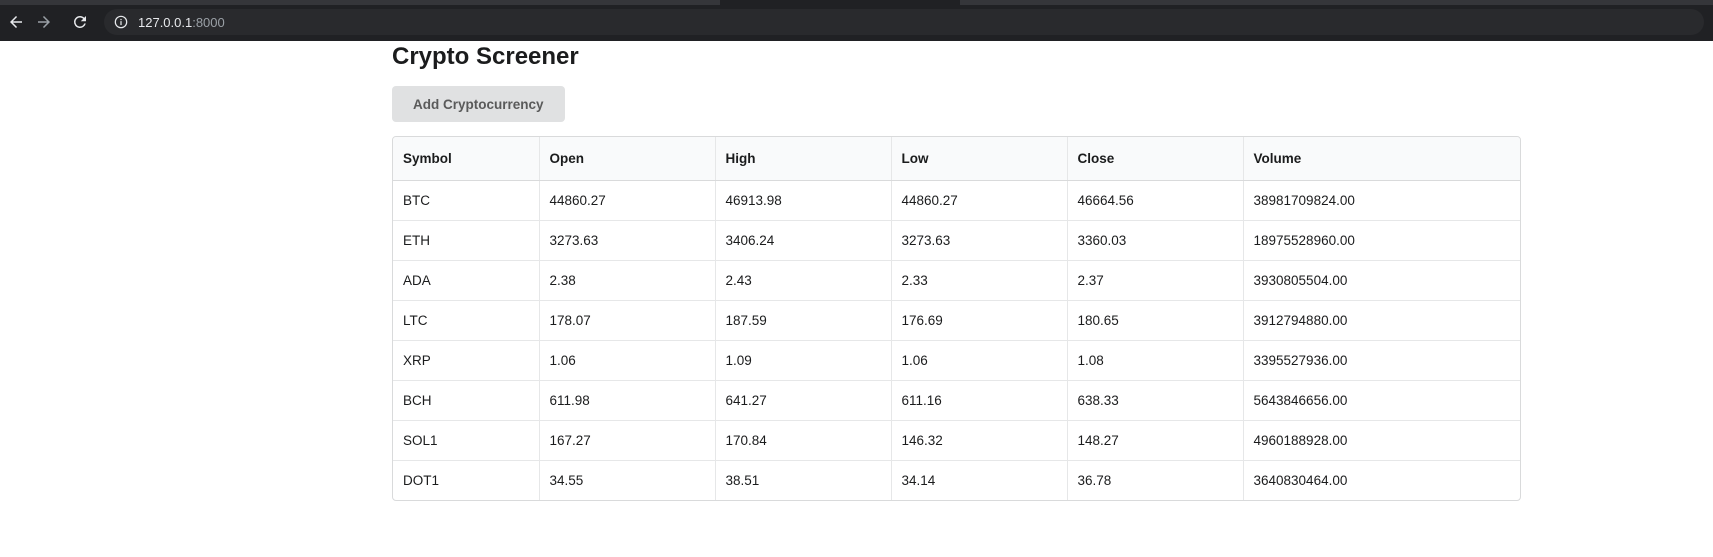 This screenshot has height=557, width=1713. I want to click on table-row: LTC 178.07 187.59 176.69 180.65 3912794880.00, so click(956, 320).